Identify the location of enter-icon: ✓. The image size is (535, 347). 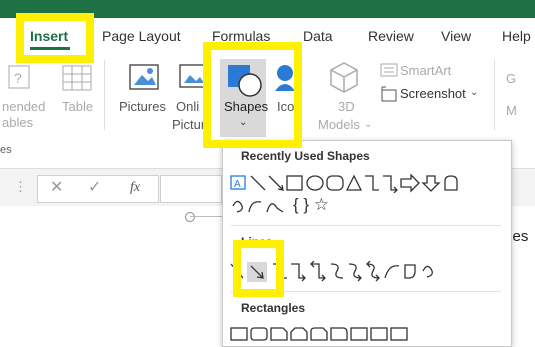
(94, 188).